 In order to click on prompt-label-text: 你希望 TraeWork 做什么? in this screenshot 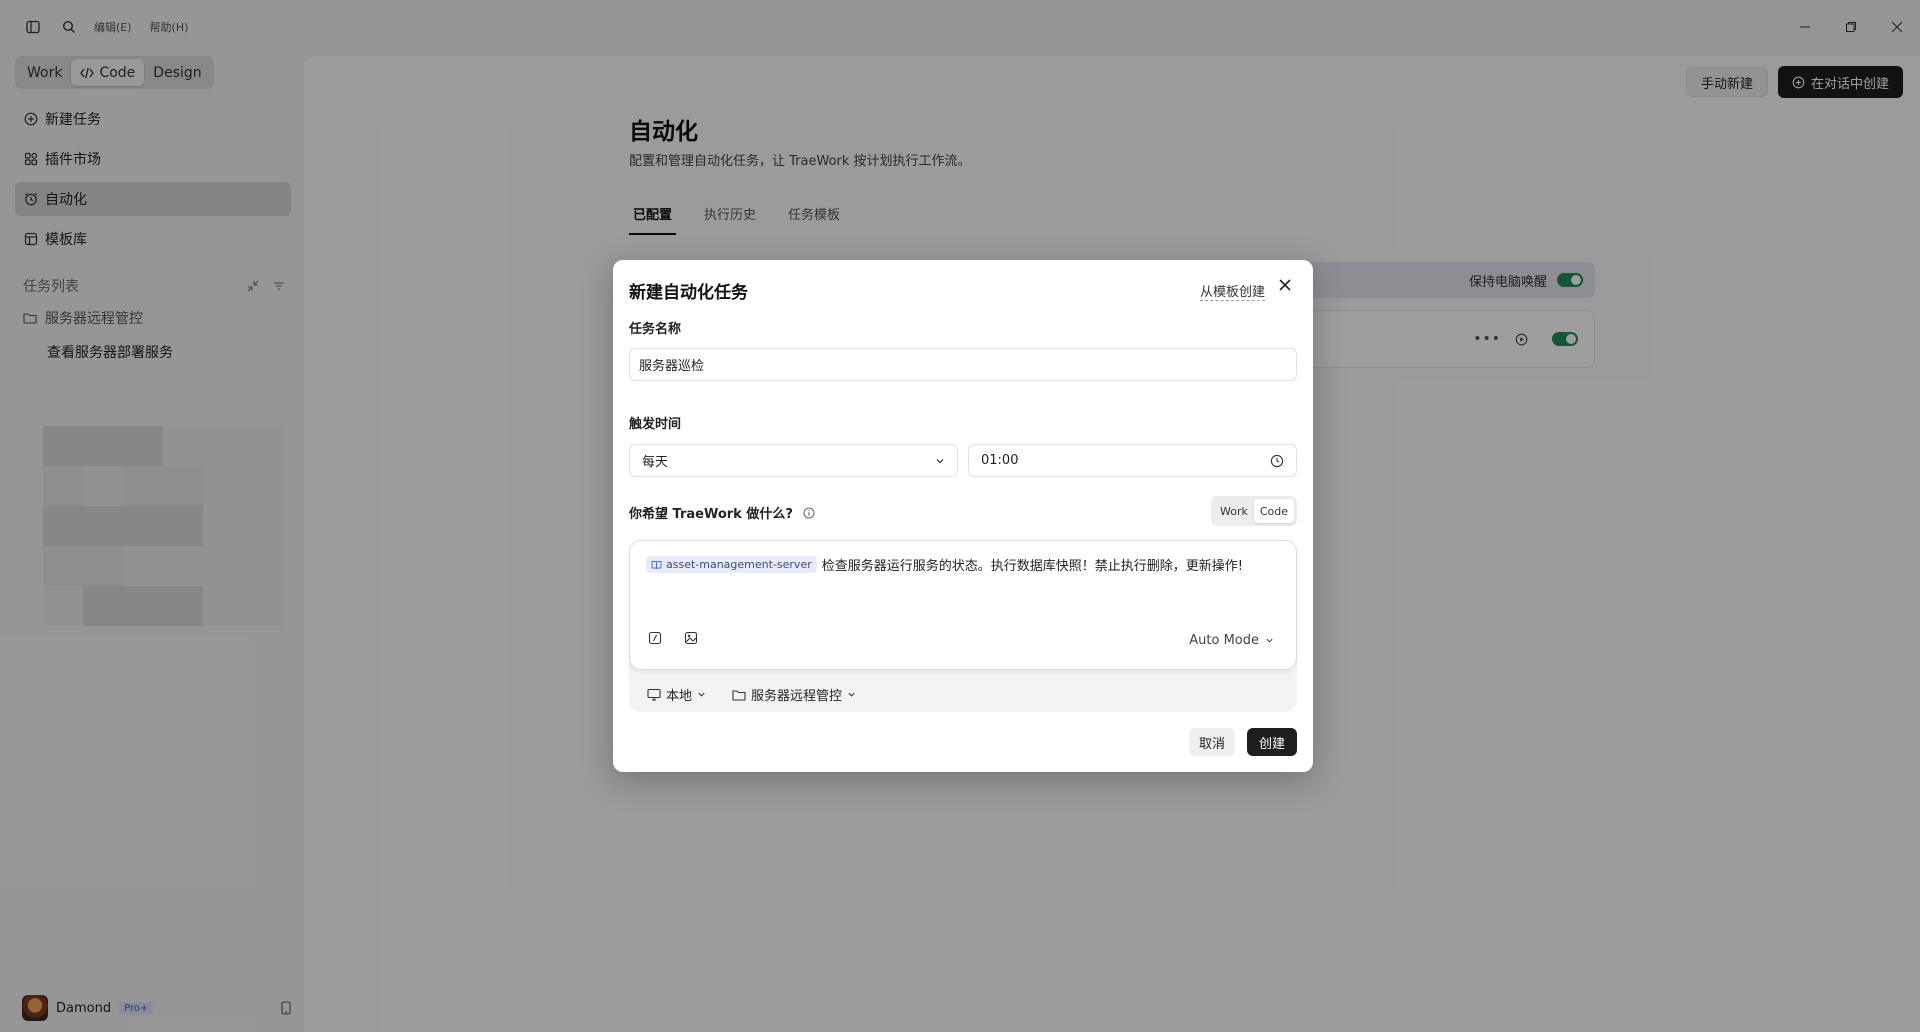, I will do `click(711, 514)`.